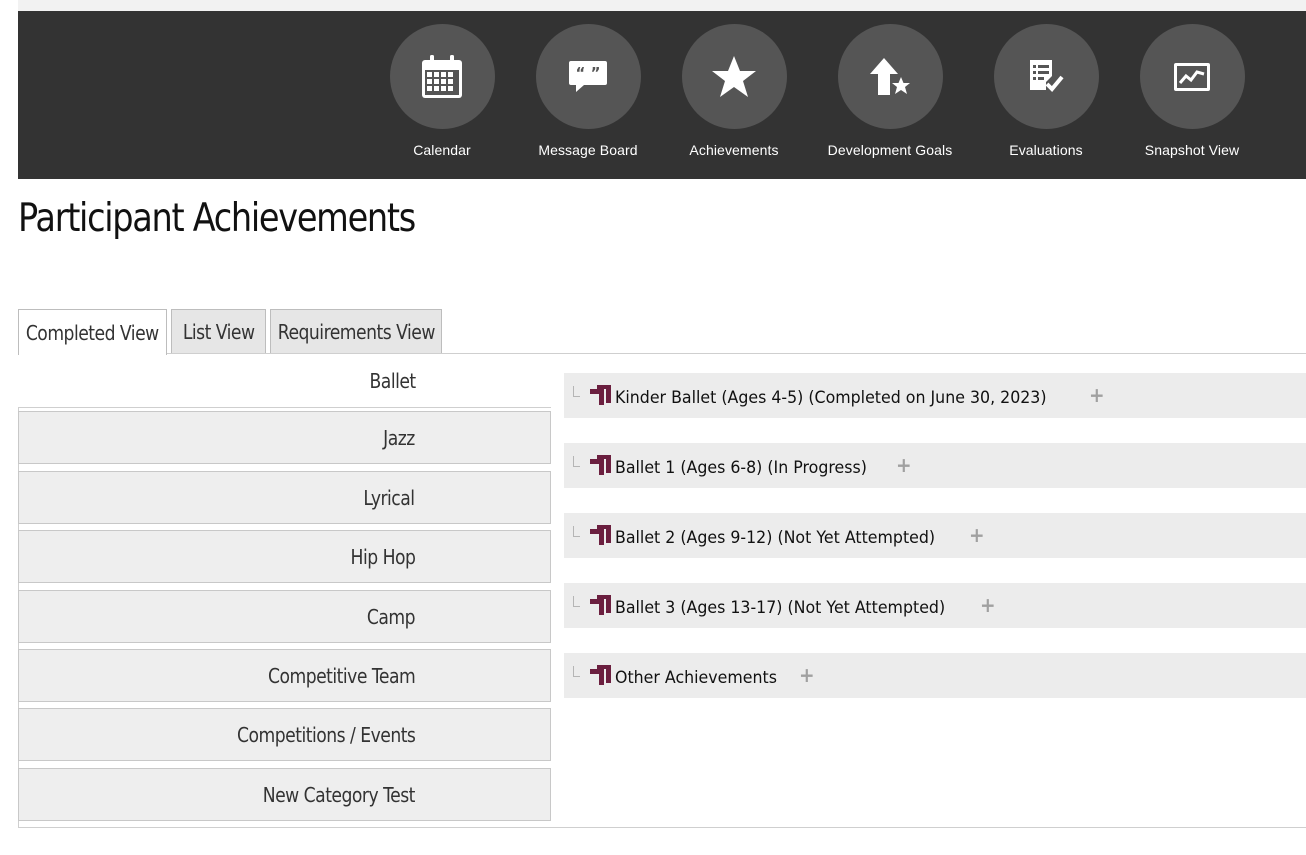  I want to click on nav-message-board: “ ” Message Board, so click(588, 91).